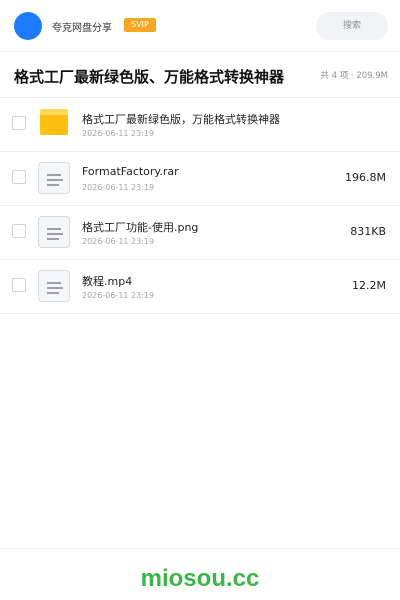 Image resolution: width=400 pixels, height=600 pixels. What do you see at coordinates (354, 76) in the screenshot?
I see `share-summary: 共 4 项 · 209.9M` at bounding box center [354, 76].